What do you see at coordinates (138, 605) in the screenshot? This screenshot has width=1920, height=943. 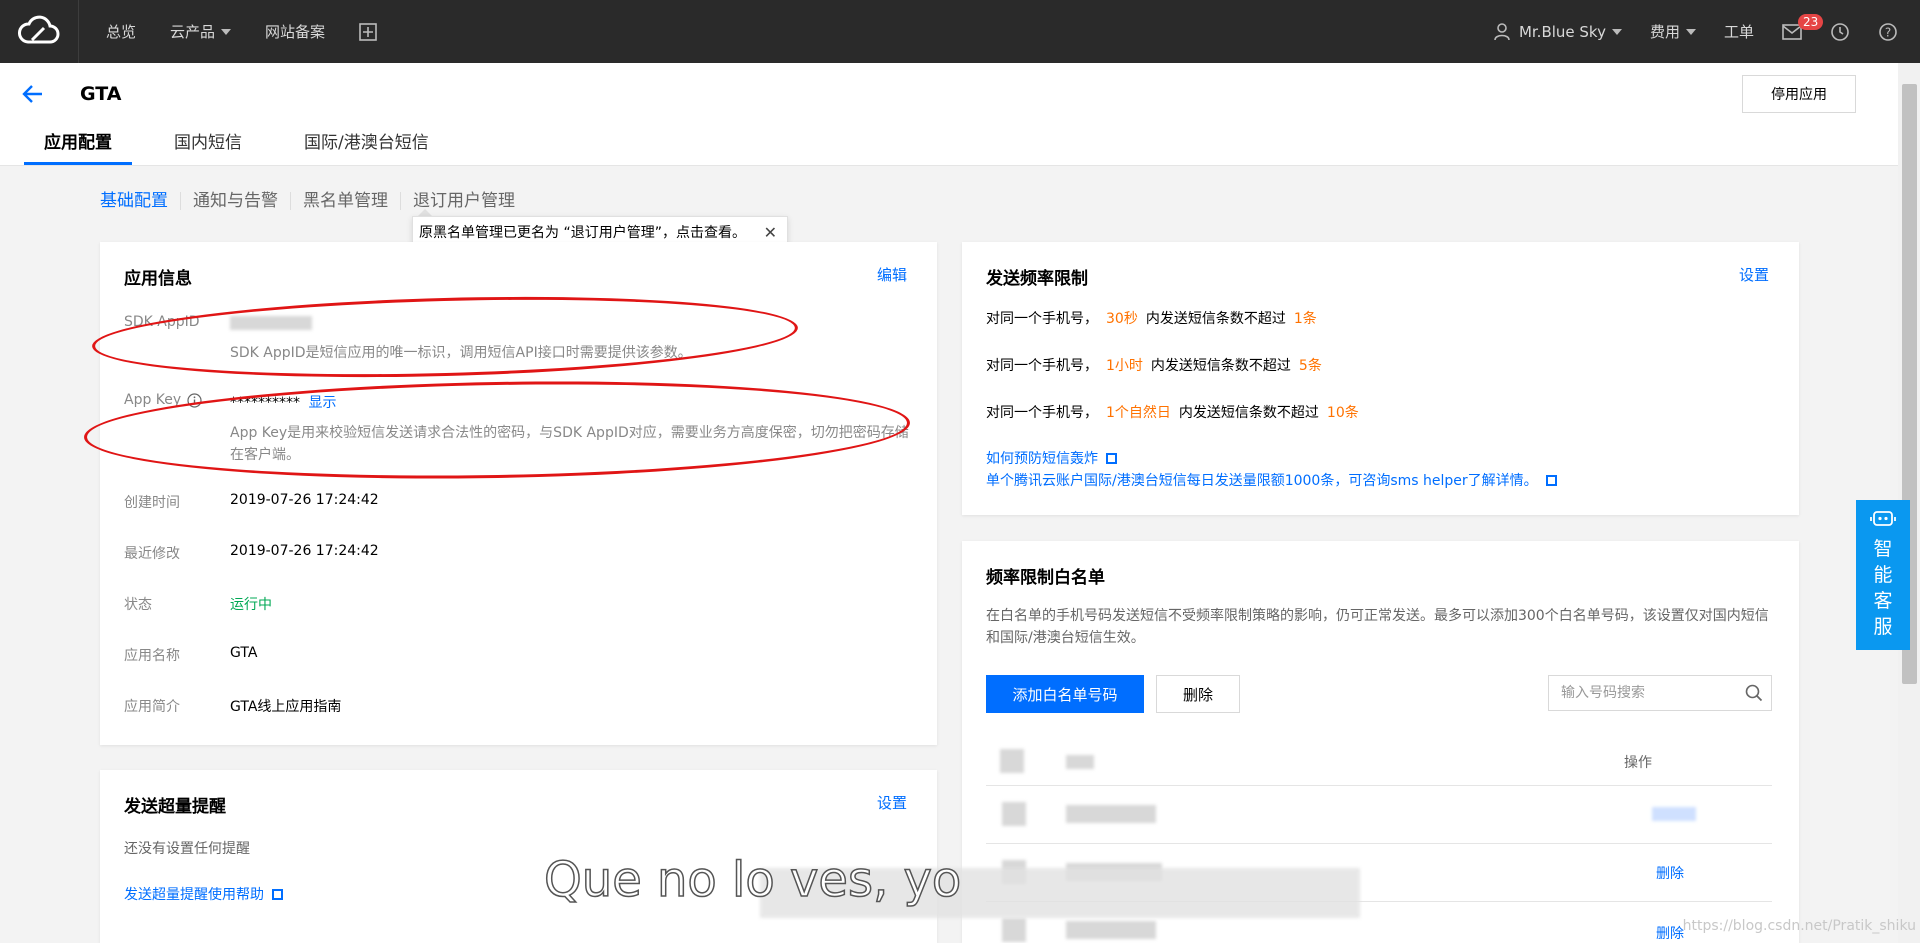 I see `status-label: 状态` at bounding box center [138, 605].